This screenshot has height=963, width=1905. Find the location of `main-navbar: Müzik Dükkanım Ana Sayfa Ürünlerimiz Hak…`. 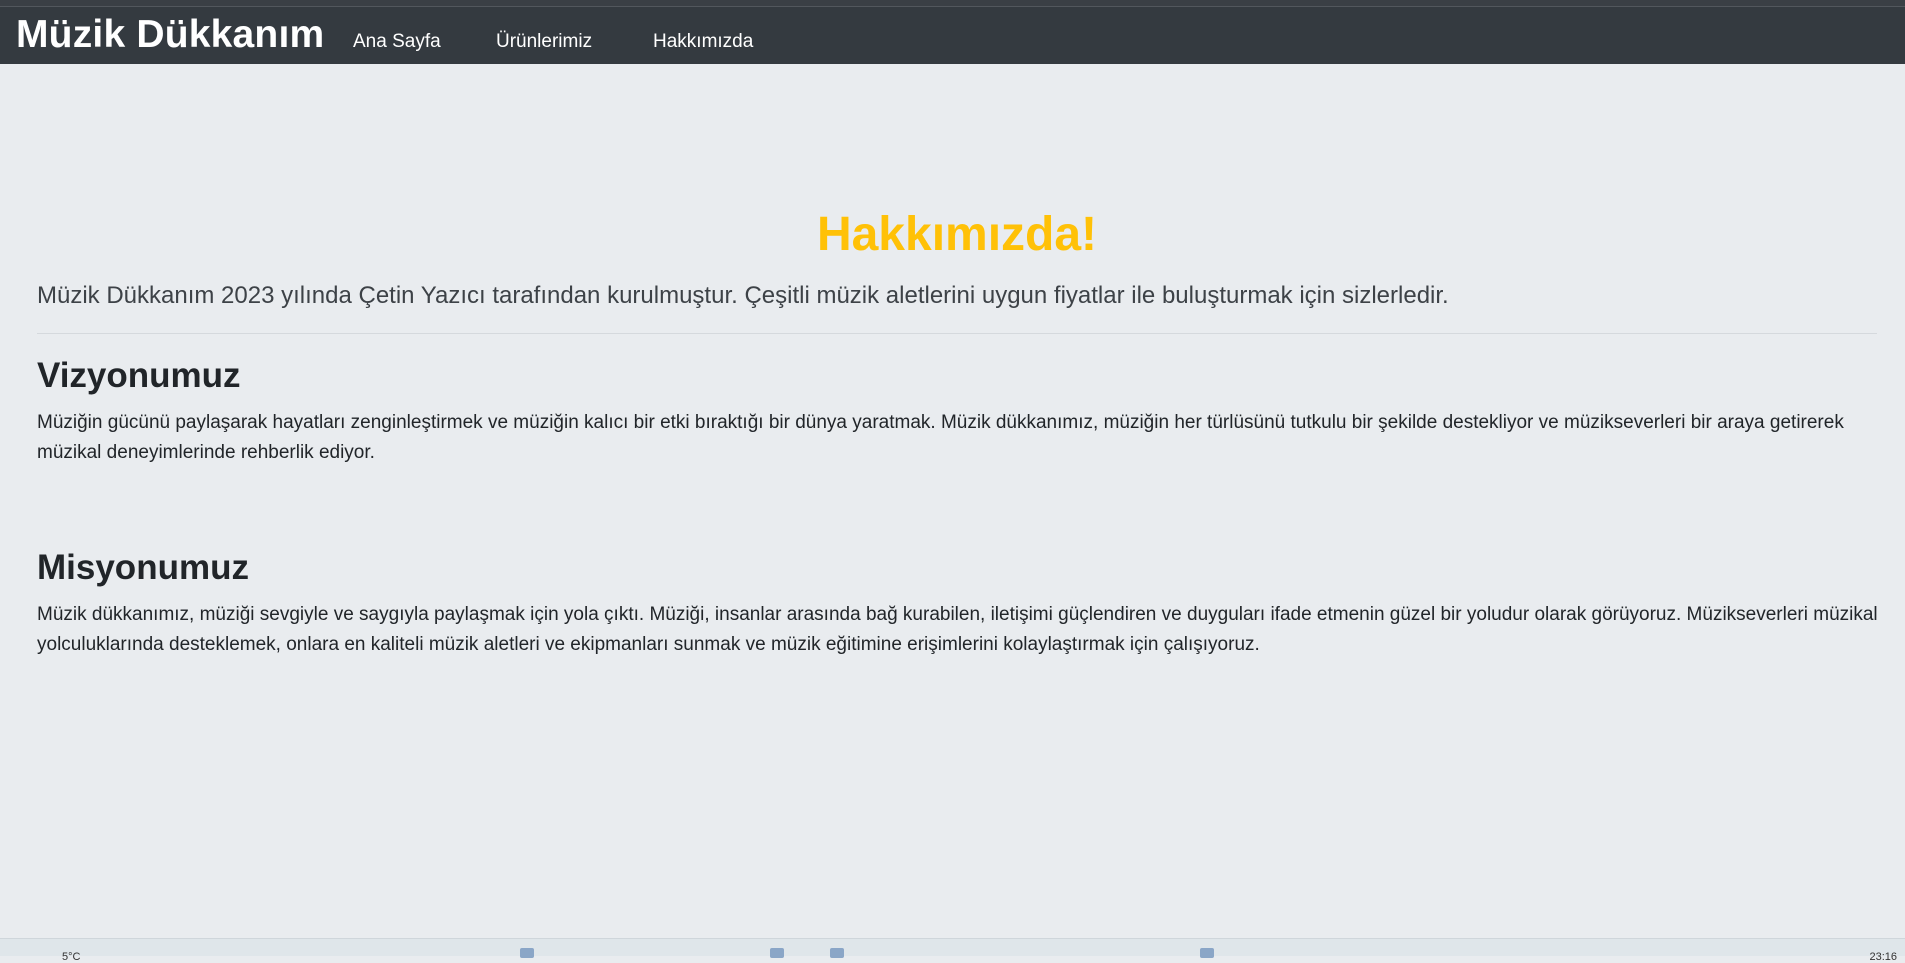

main-navbar: Müzik Dükkanım Ana Sayfa Ürünlerimiz Hak… is located at coordinates (952, 35).